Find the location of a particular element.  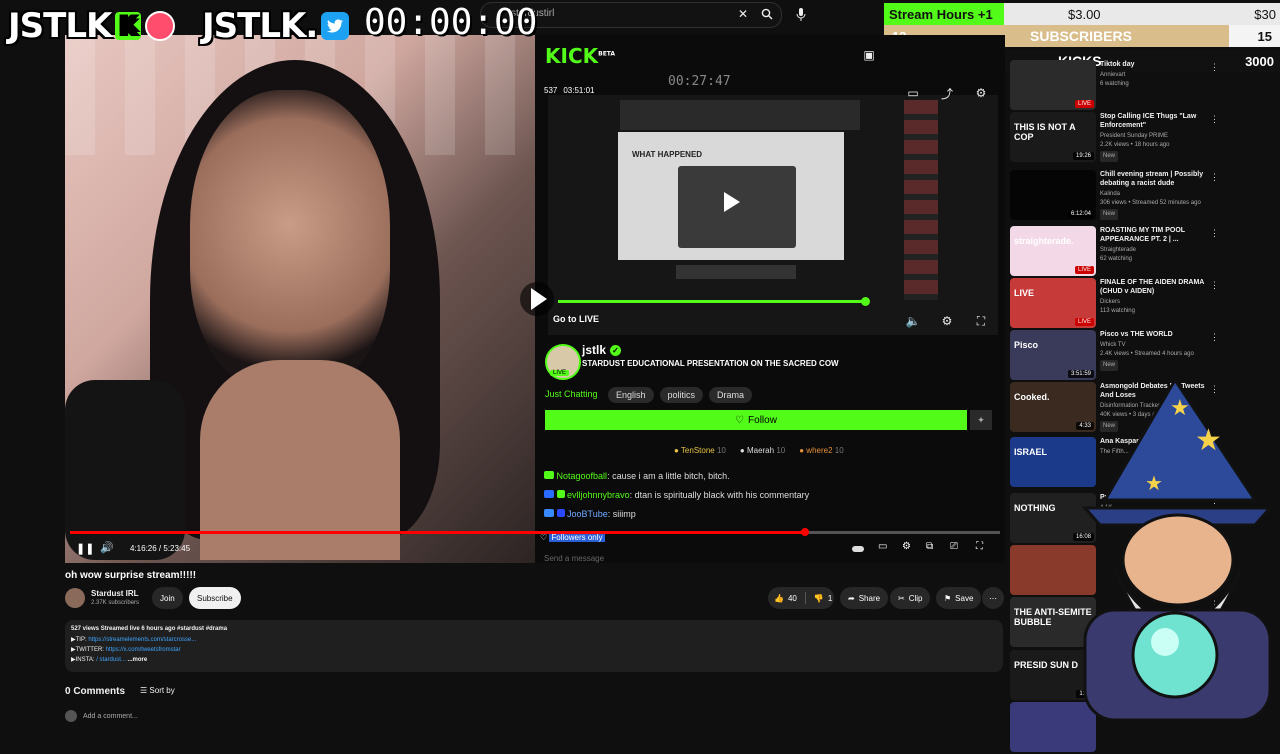

kick-progress-knob is located at coordinates (865, 301).